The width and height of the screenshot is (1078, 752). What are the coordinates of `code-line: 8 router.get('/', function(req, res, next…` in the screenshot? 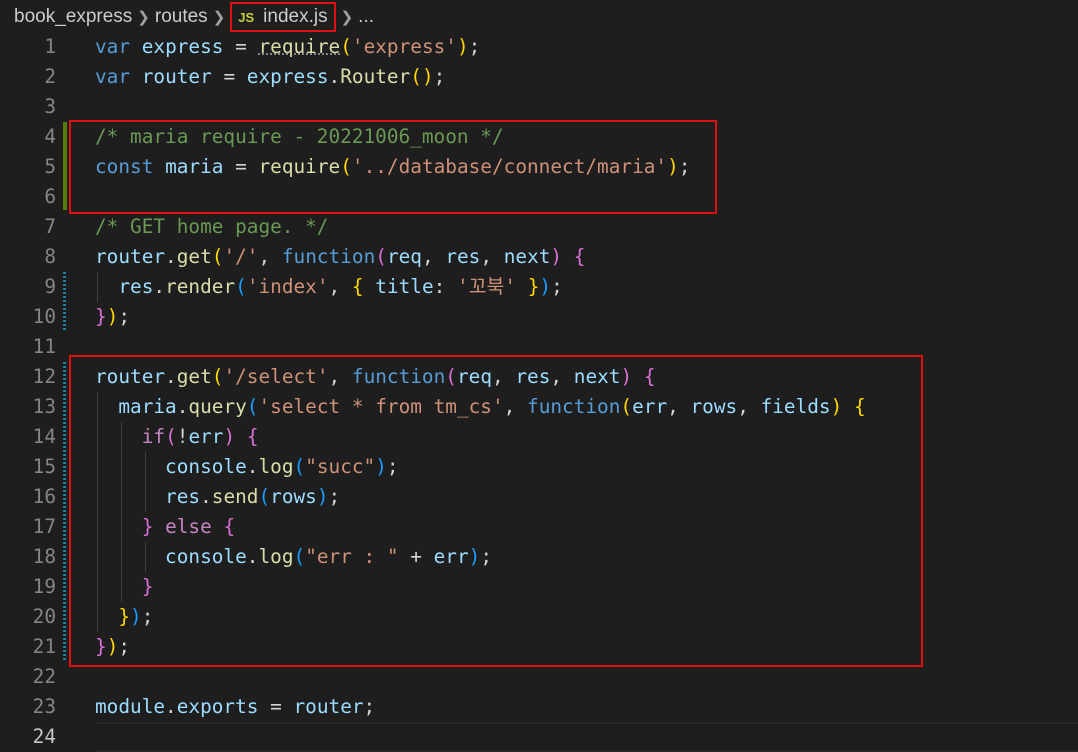 It's located at (539, 257).